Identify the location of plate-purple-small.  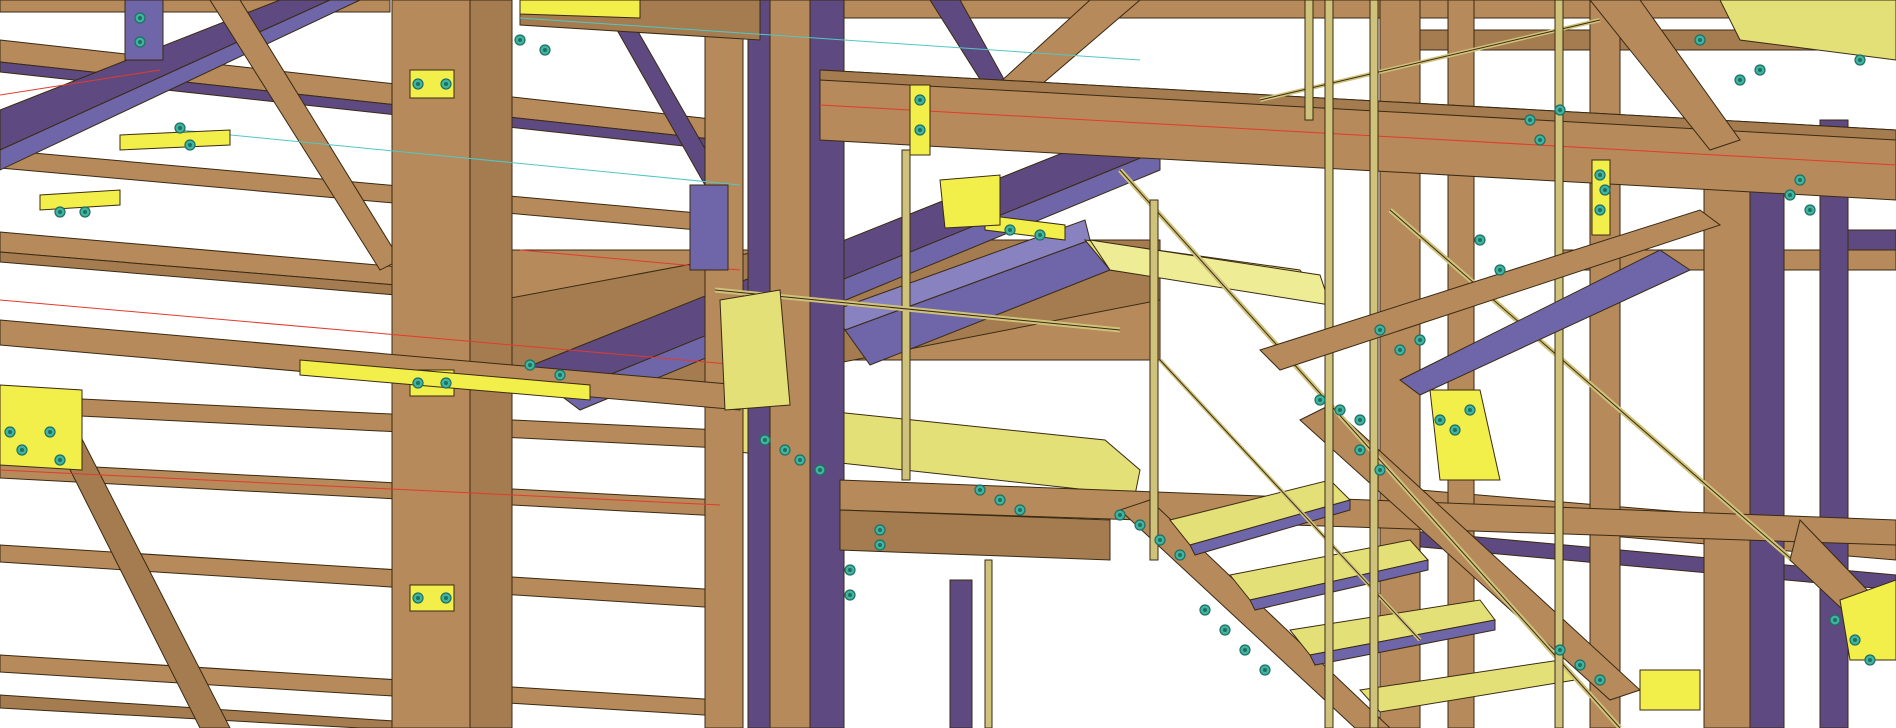
(144, 30).